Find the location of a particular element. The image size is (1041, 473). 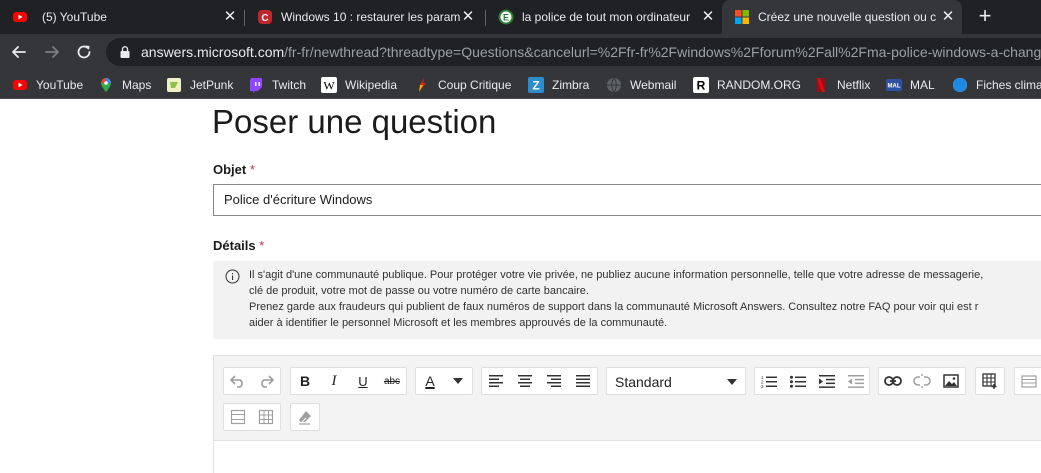

insert-link-button is located at coordinates (893, 381).